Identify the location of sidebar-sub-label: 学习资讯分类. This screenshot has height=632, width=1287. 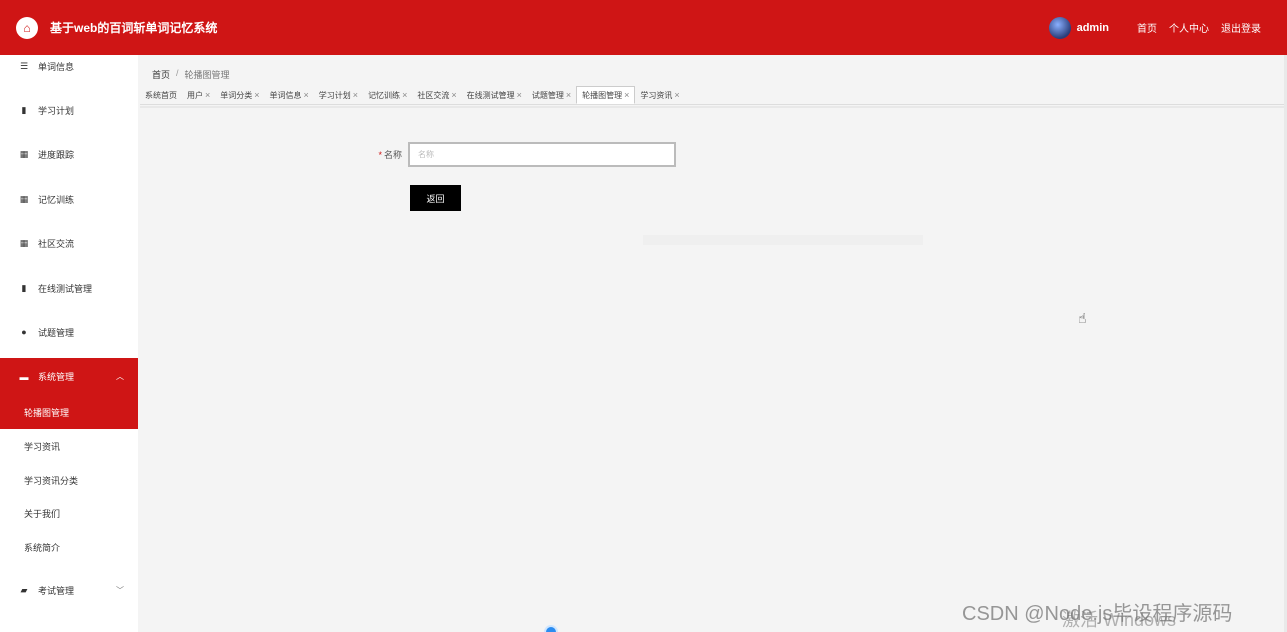
(51, 480).